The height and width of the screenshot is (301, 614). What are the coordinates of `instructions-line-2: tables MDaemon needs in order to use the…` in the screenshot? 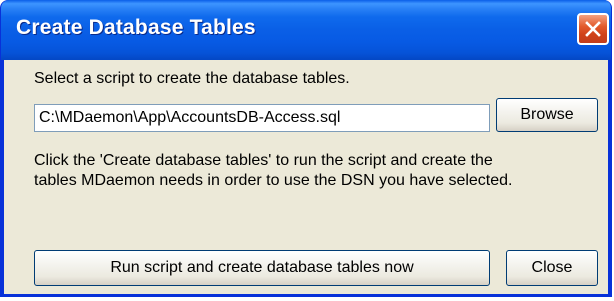 It's located at (273, 180).